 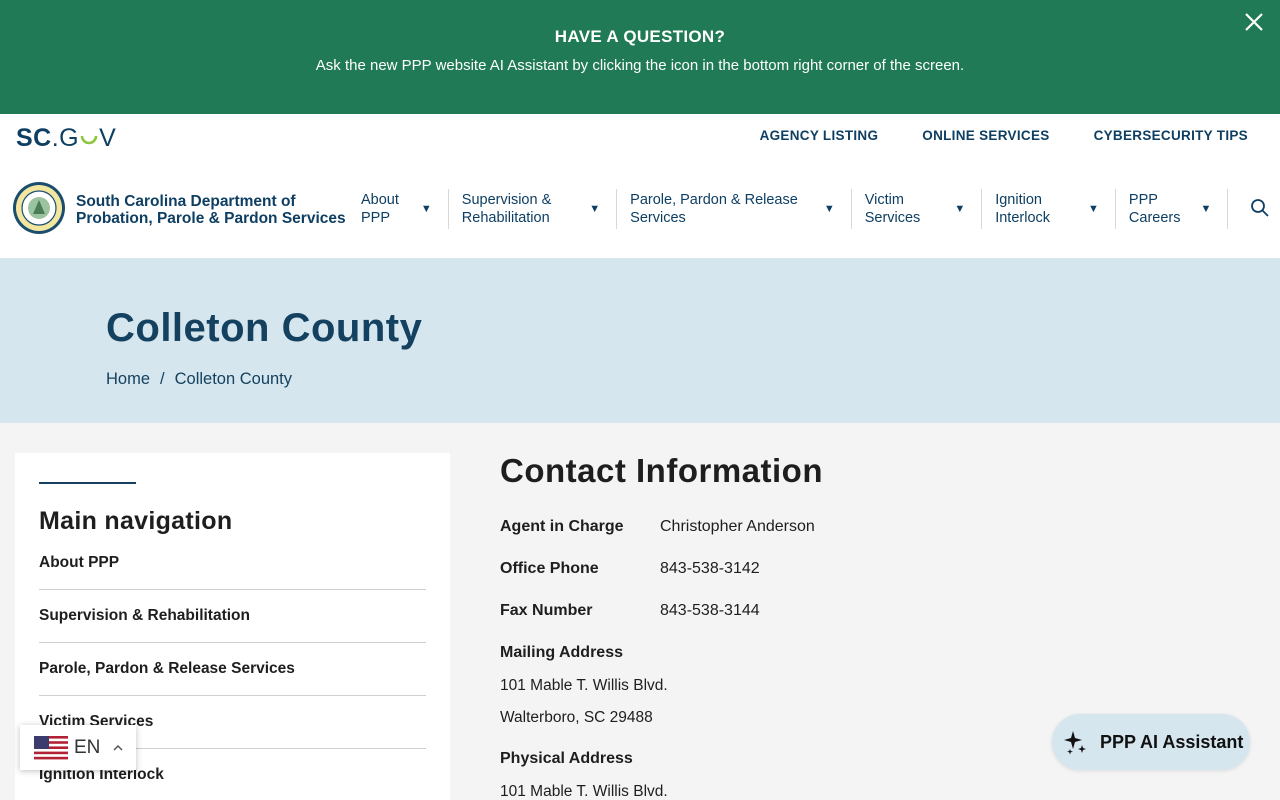 What do you see at coordinates (1049, 209) in the screenshot?
I see `nav-ignition-interlock: Ignition Interlock ▼` at bounding box center [1049, 209].